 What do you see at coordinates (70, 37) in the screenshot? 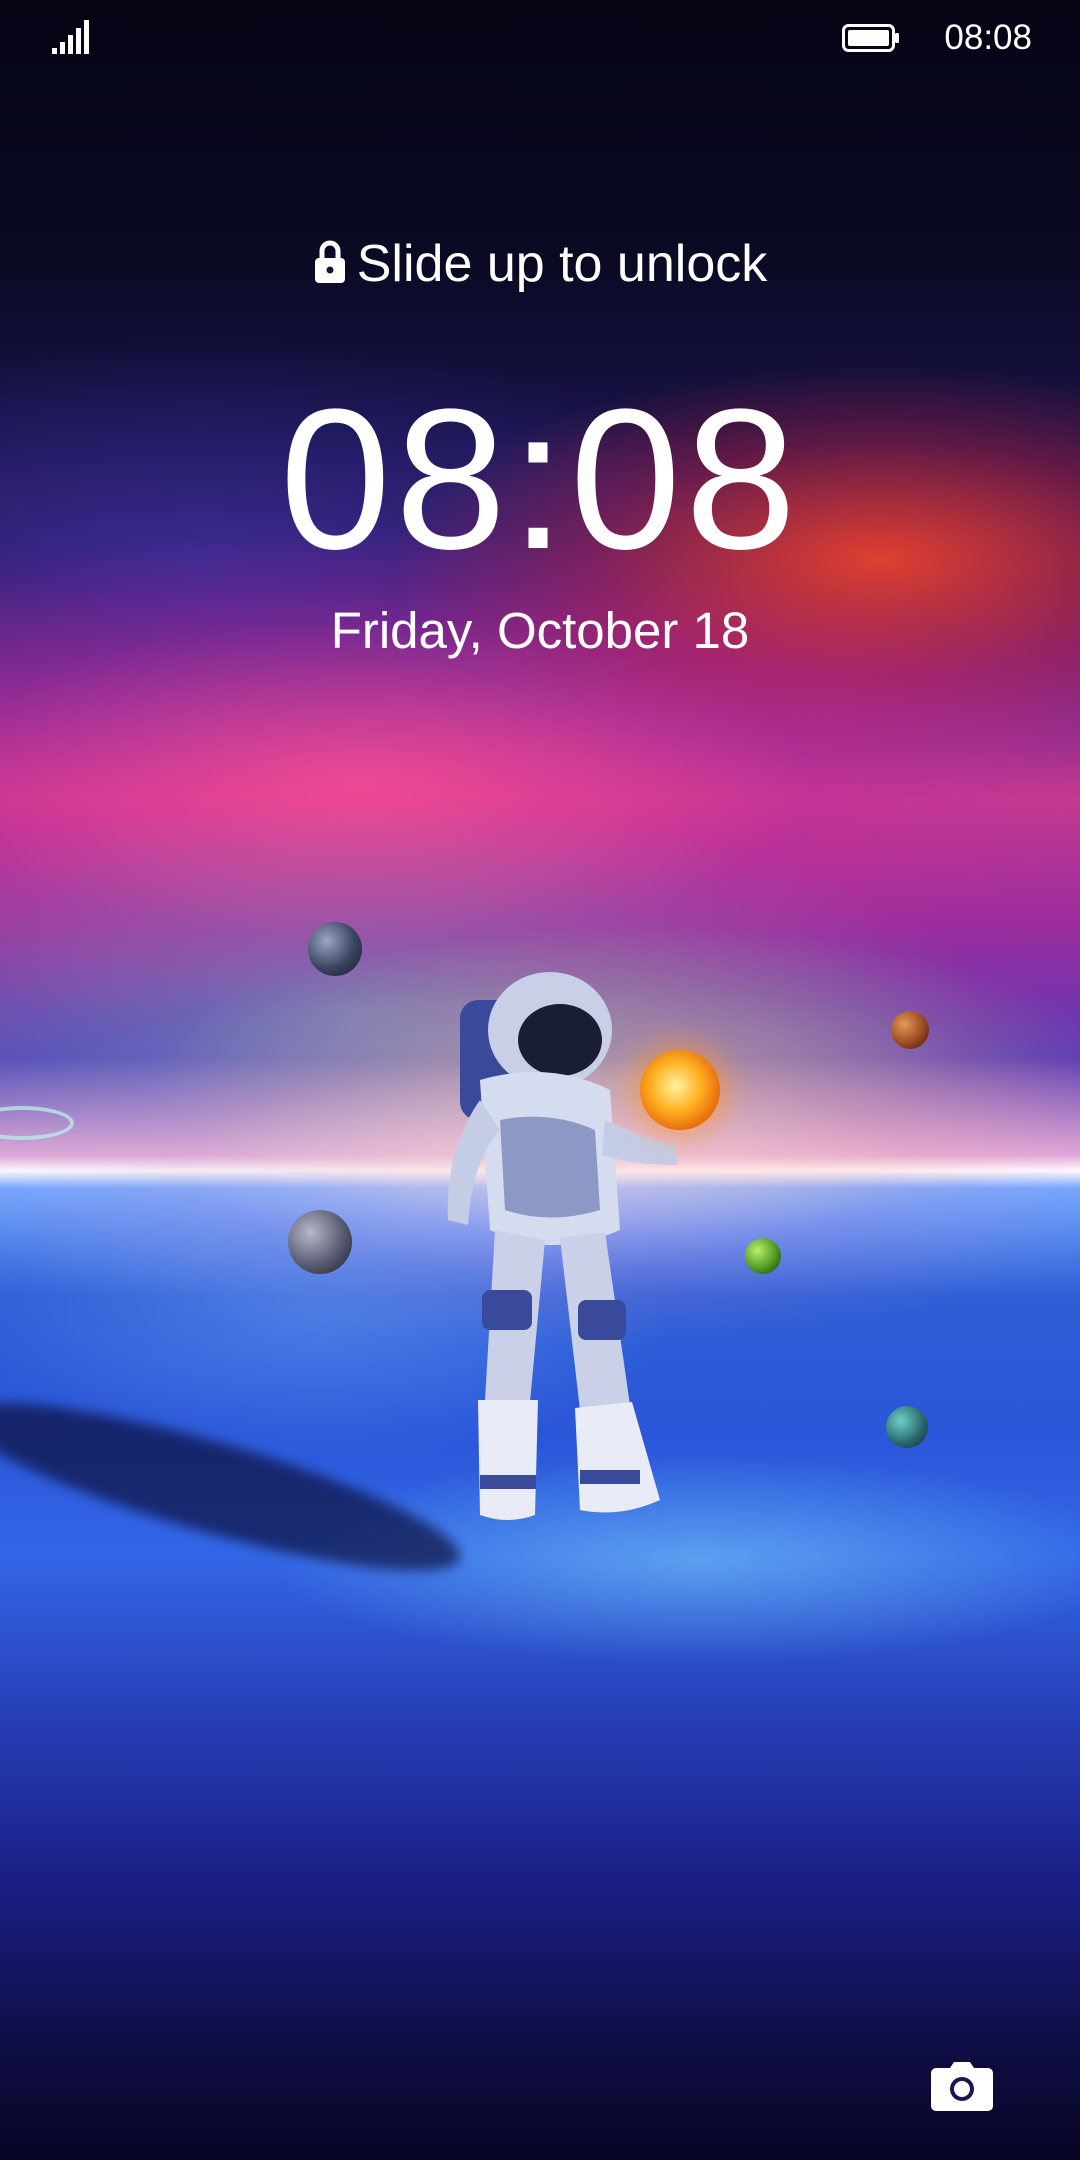
I see `cellular-signal-icon` at bounding box center [70, 37].